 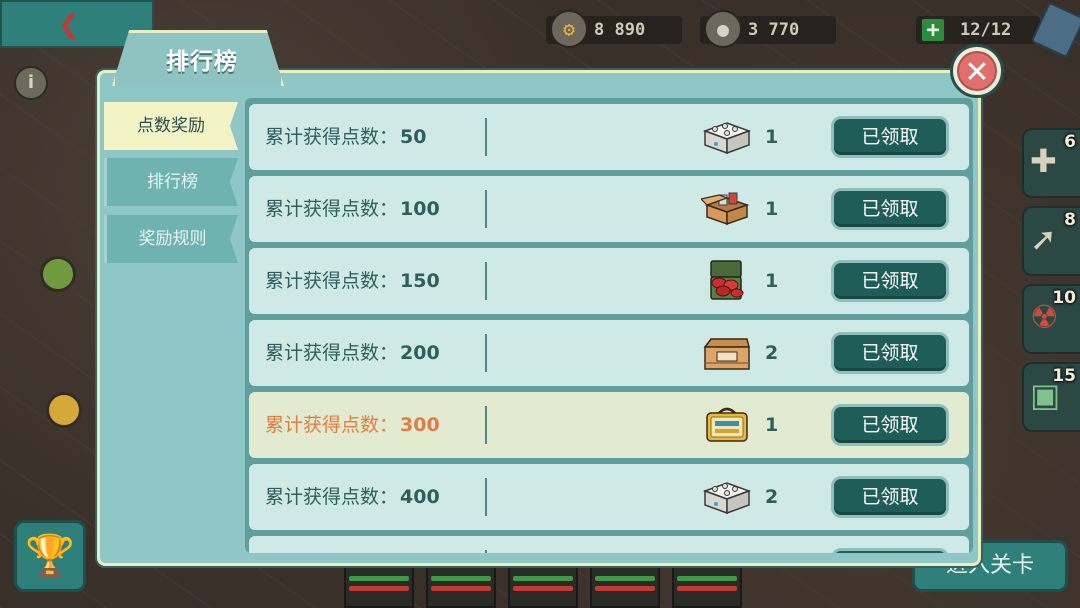 What do you see at coordinates (352, 281) in the screenshot?
I see `points-label: 累计获得点数： 150` at bounding box center [352, 281].